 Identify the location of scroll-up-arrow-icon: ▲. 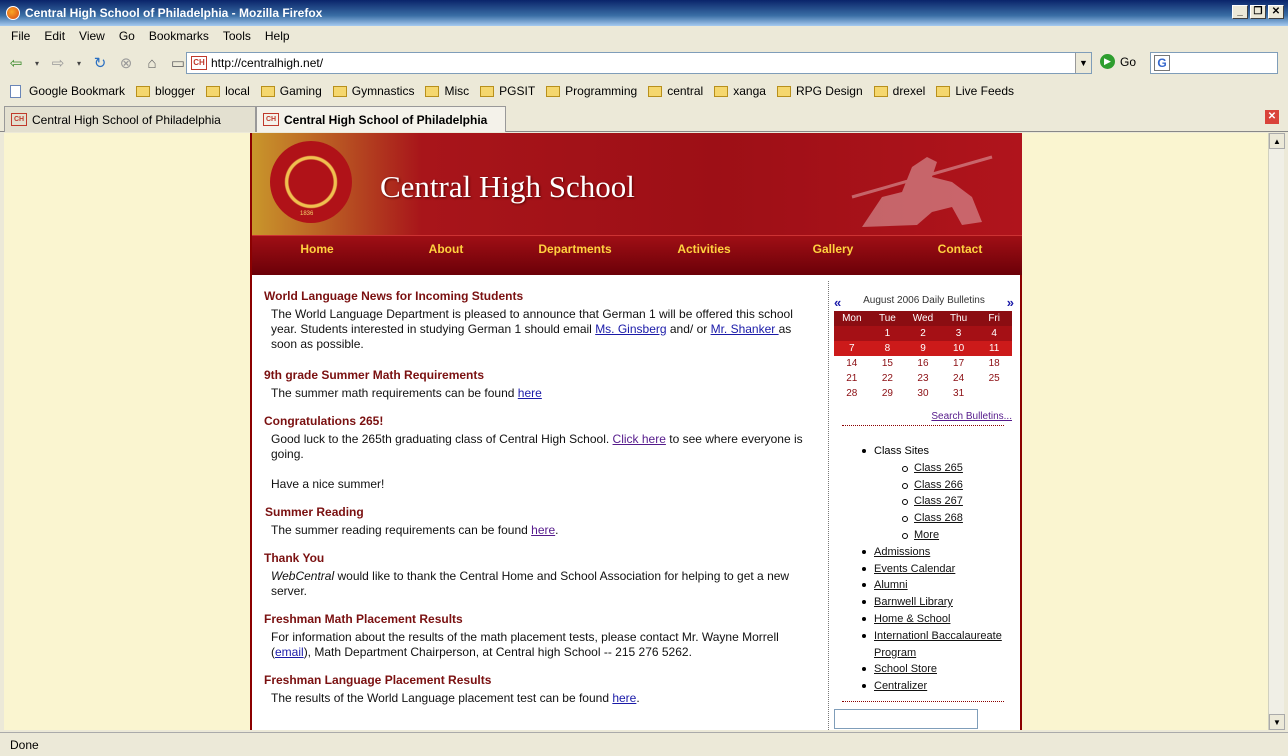
(1277, 141).